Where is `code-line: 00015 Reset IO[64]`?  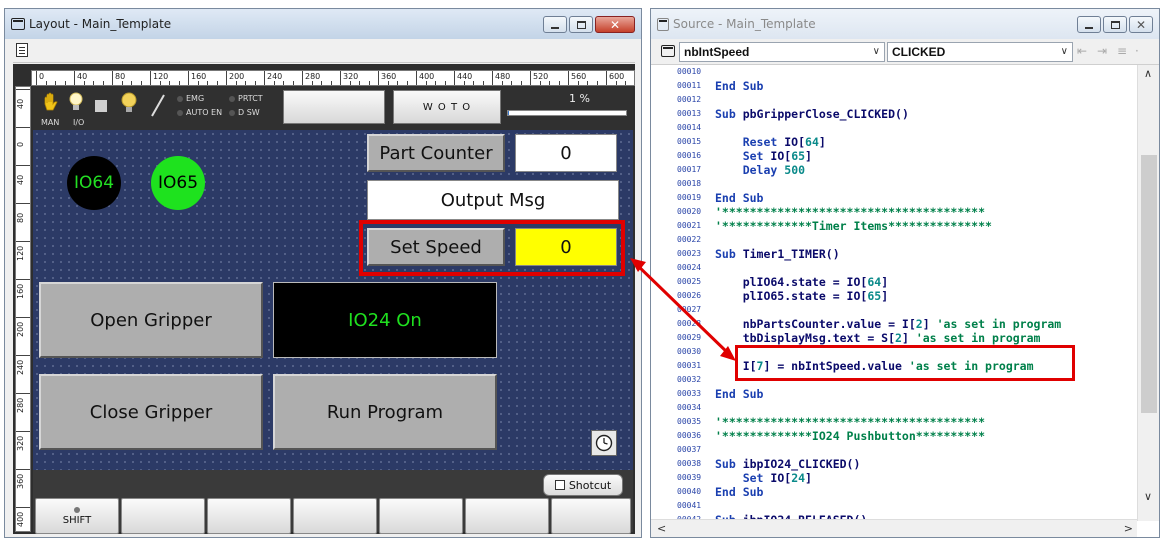 code-line: 00015 Reset IO[64] is located at coordinates (894, 142).